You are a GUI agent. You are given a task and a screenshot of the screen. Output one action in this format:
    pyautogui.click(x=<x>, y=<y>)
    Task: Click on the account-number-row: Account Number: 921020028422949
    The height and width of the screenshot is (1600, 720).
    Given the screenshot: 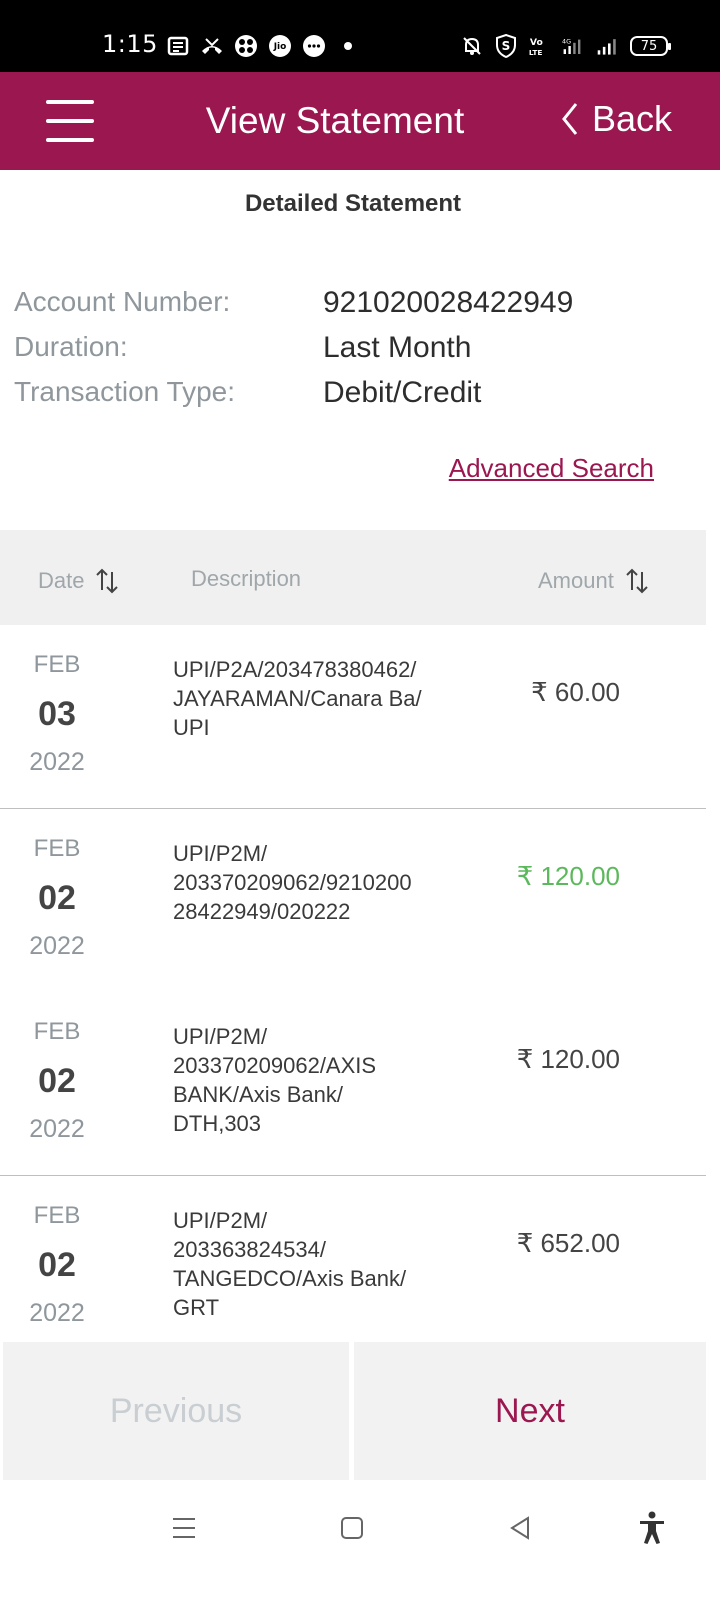 What is the action you would take?
    pyautogui.click(x=364, y=306)
    